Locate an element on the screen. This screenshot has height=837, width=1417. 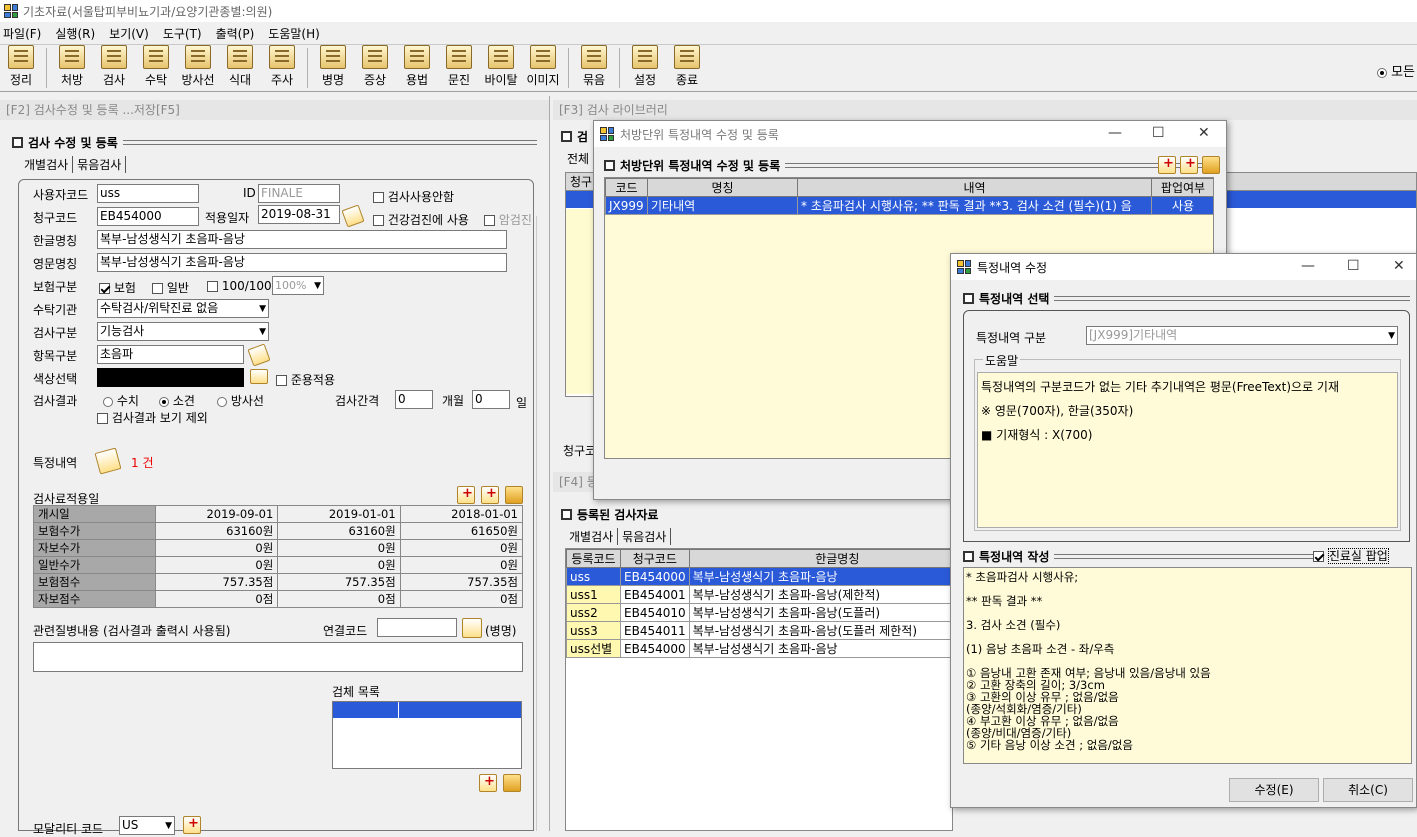
toolbar-settings-button: 설정 is located at coordinates (645, 68).